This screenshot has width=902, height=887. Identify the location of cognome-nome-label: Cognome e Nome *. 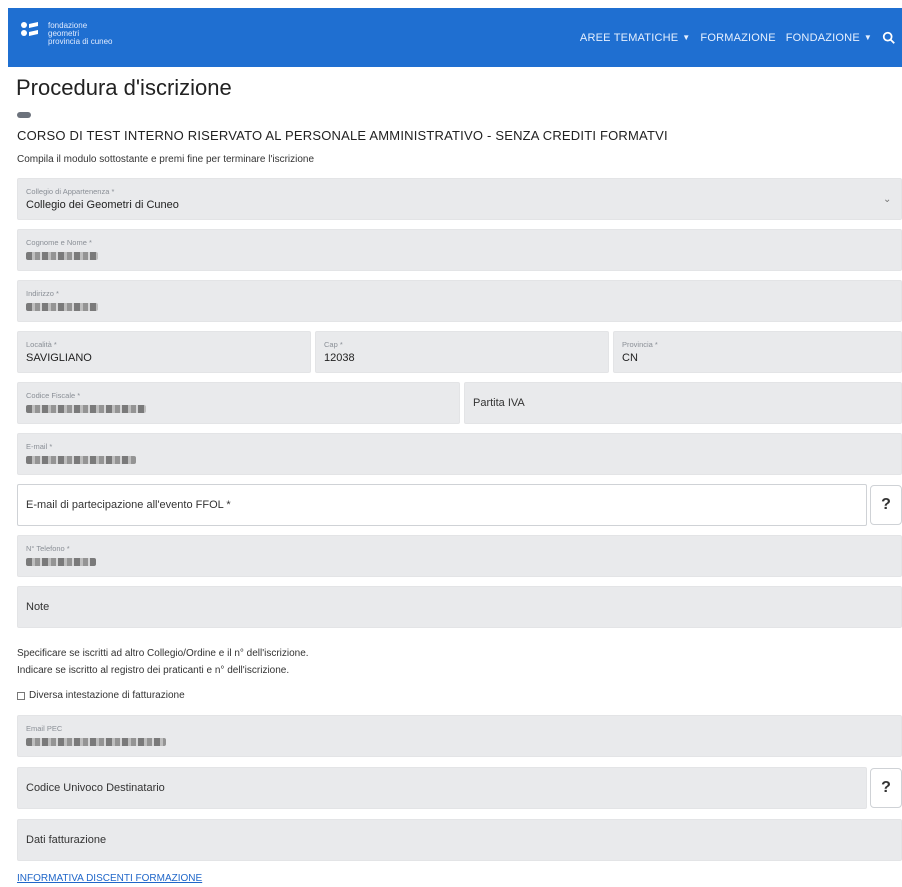
(59, 242).